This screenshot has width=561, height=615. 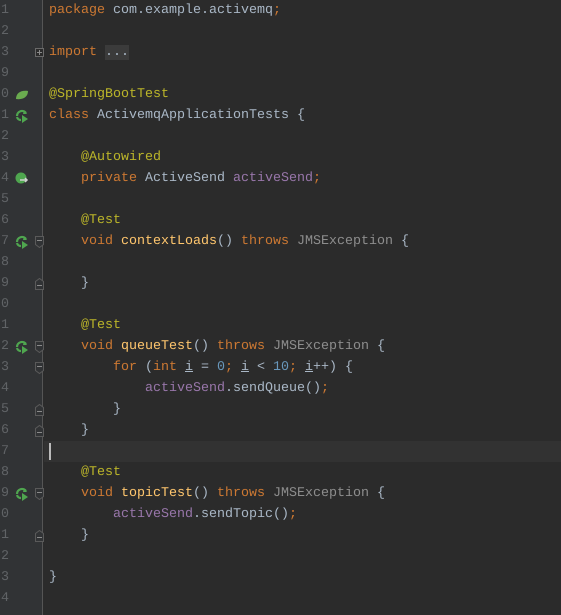 I want to click on leaf-icon, so click(x=22, y=95).